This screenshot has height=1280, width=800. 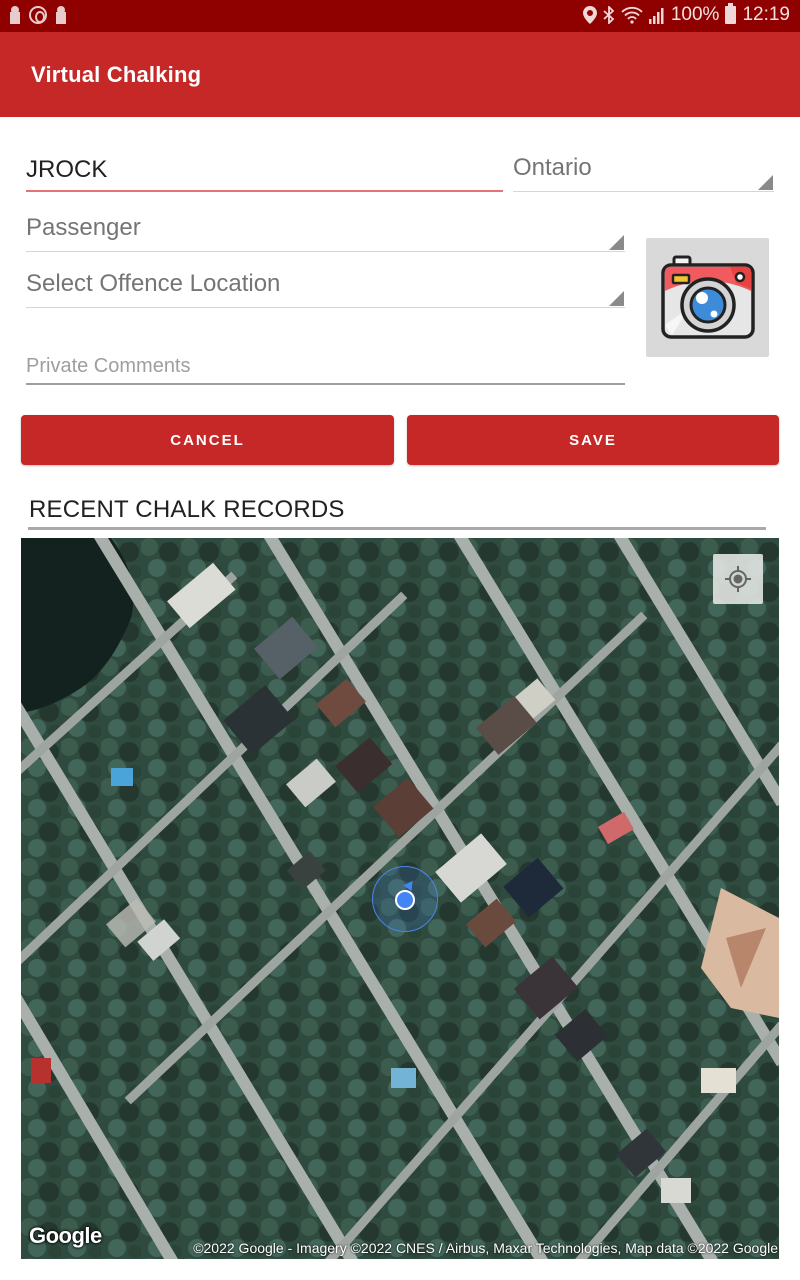 I want to click on private-comments-placeholder: Private Comments, so click(x=108, y=366).